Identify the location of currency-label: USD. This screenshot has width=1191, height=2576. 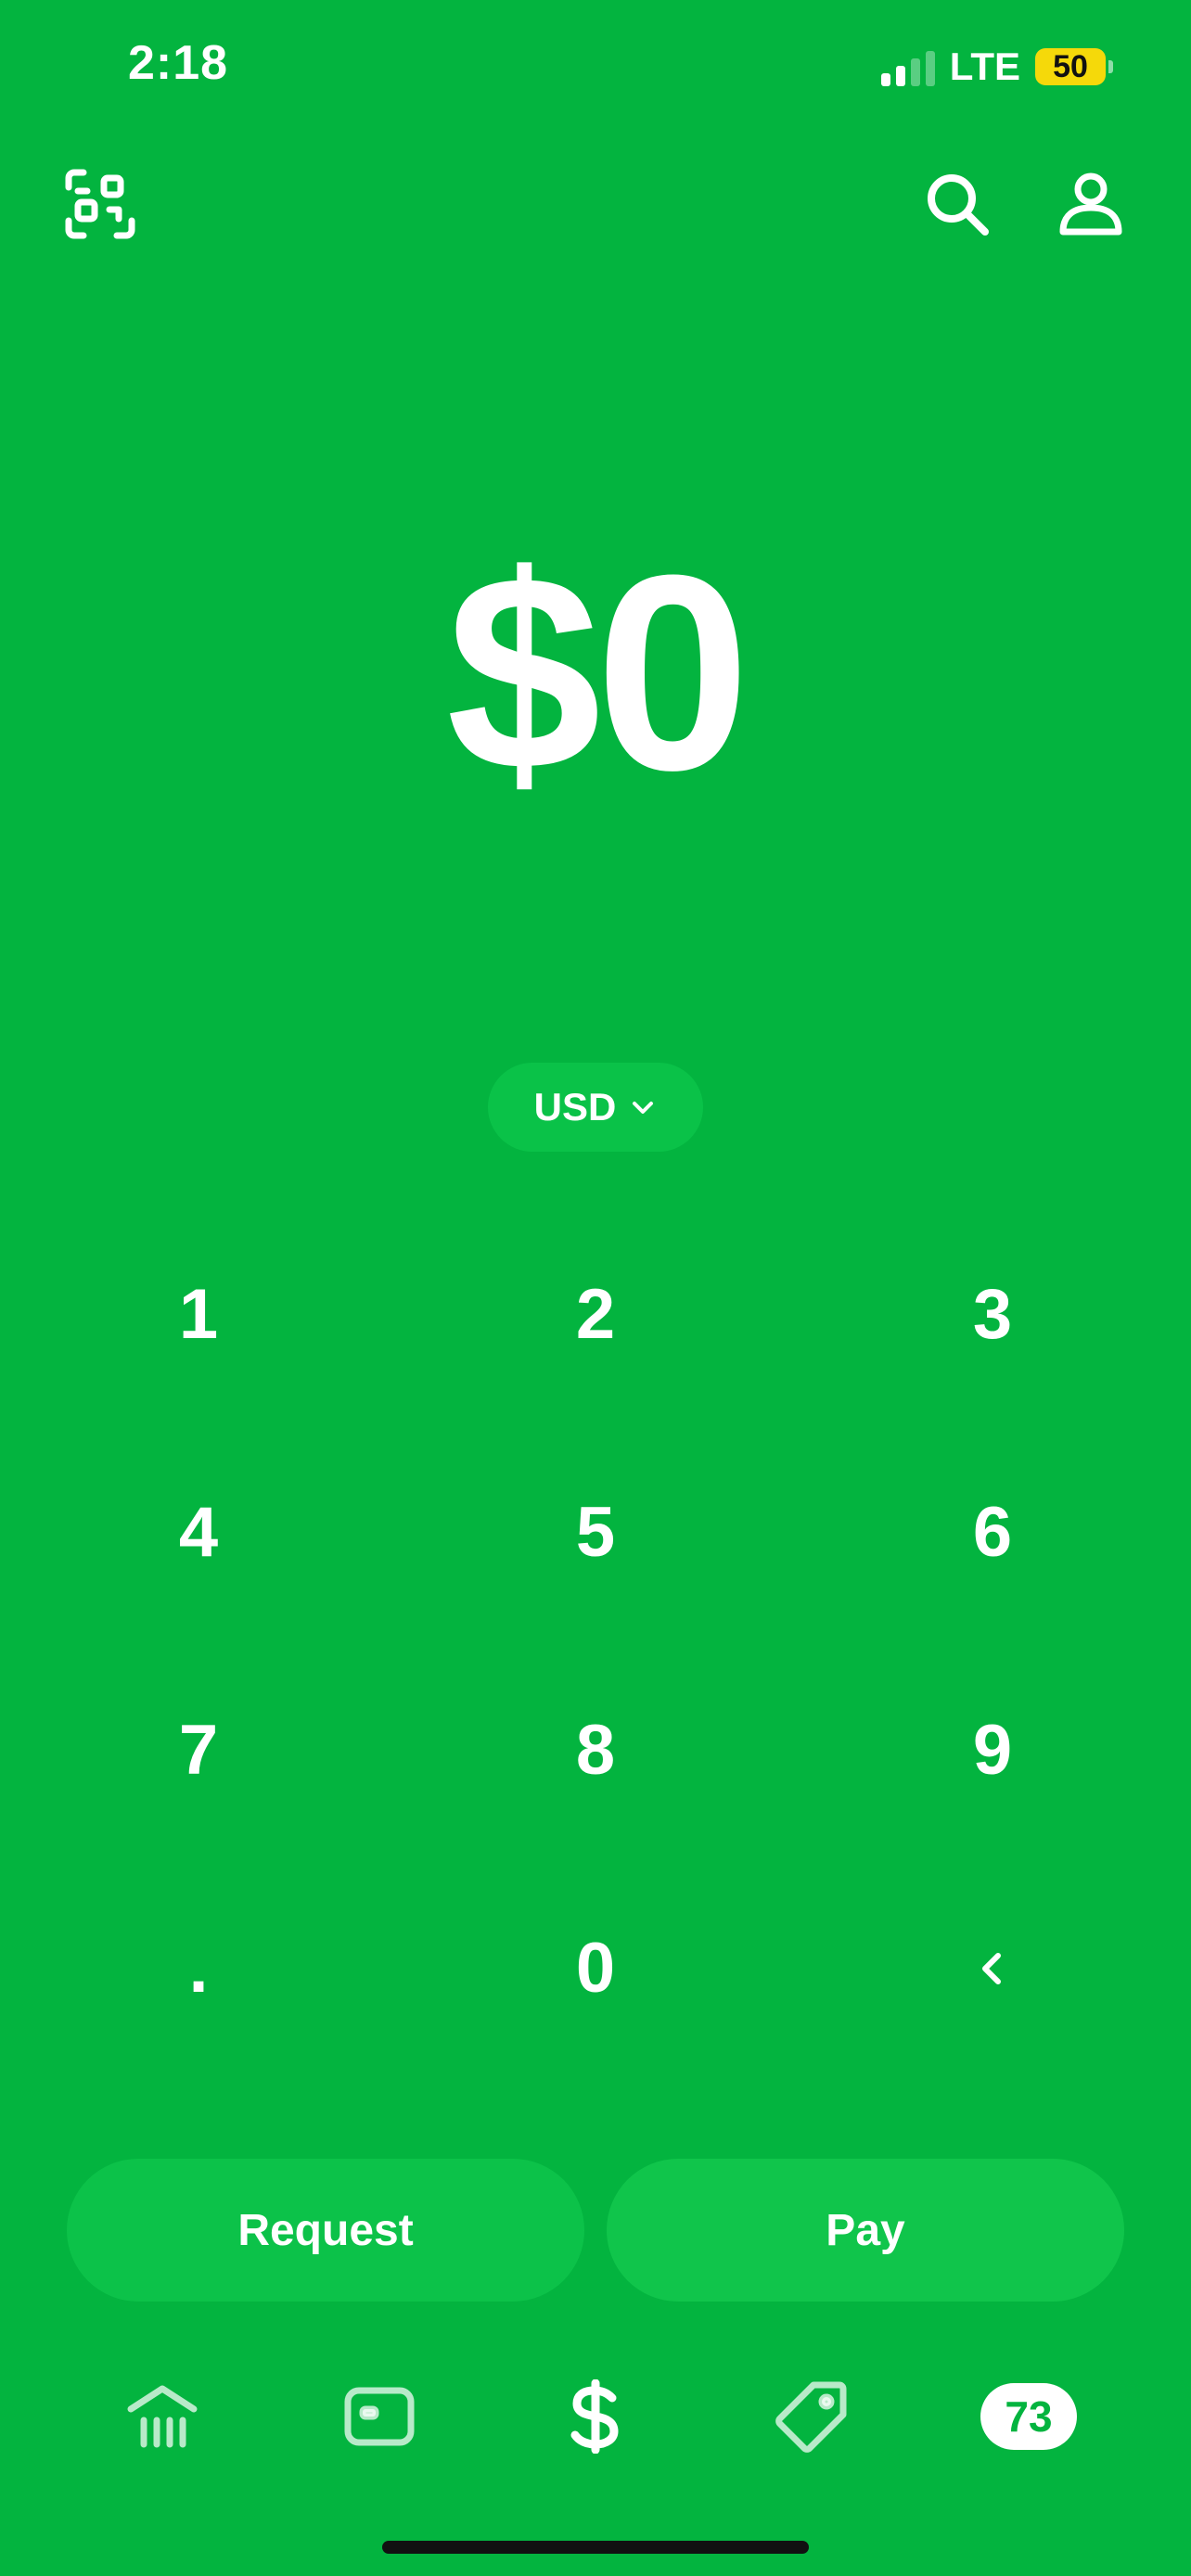
(575, 1107).